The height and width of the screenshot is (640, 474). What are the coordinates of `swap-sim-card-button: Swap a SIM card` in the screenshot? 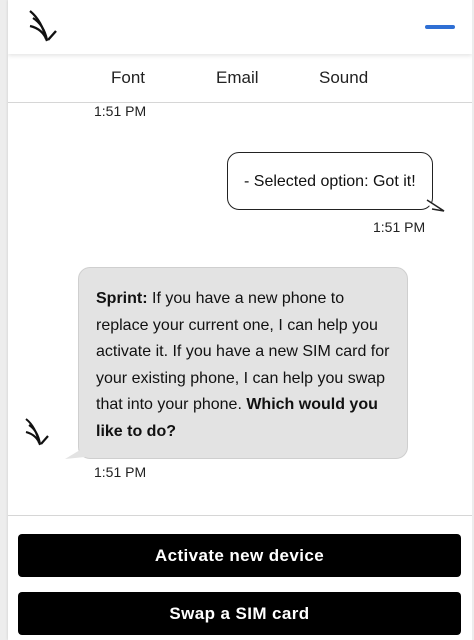 It's located at (239, 613).